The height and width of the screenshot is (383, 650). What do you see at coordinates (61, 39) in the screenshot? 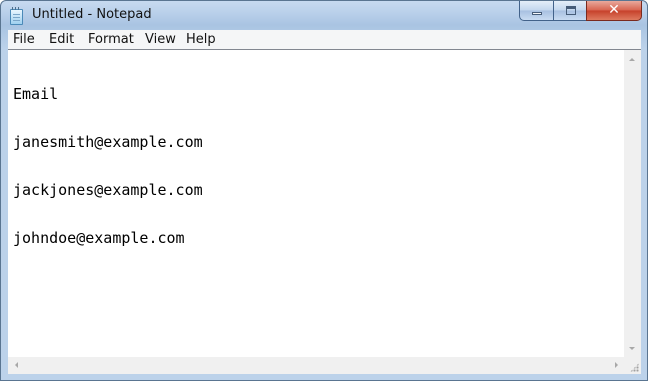
I see `menu-edit: Edit` at bounding box center [61, 39].